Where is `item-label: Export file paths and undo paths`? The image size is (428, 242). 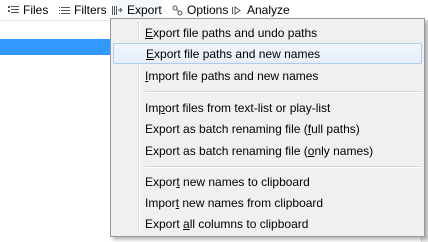
item-label: Export file paths and undo paths is located at coordinates (231, 32).